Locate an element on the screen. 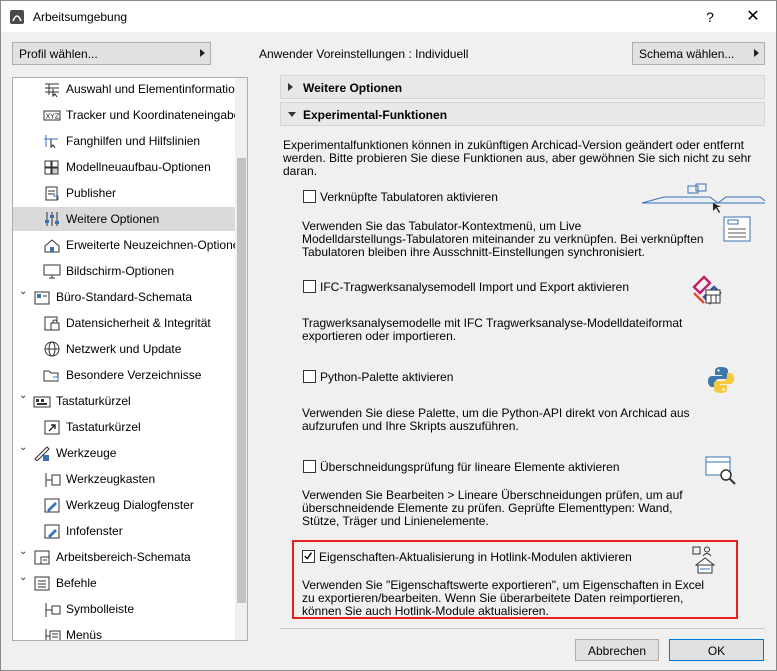 The width and height of the screenshot is (777, 671). close-button: ✕ is located at coordinates (753, 17).